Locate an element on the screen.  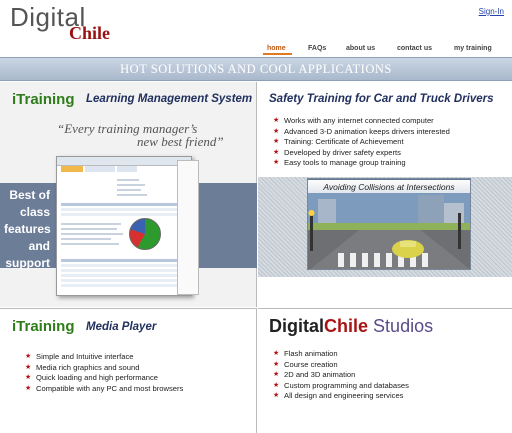
studios-title: DigitalChile Studios is located at coordinates (351, 326).